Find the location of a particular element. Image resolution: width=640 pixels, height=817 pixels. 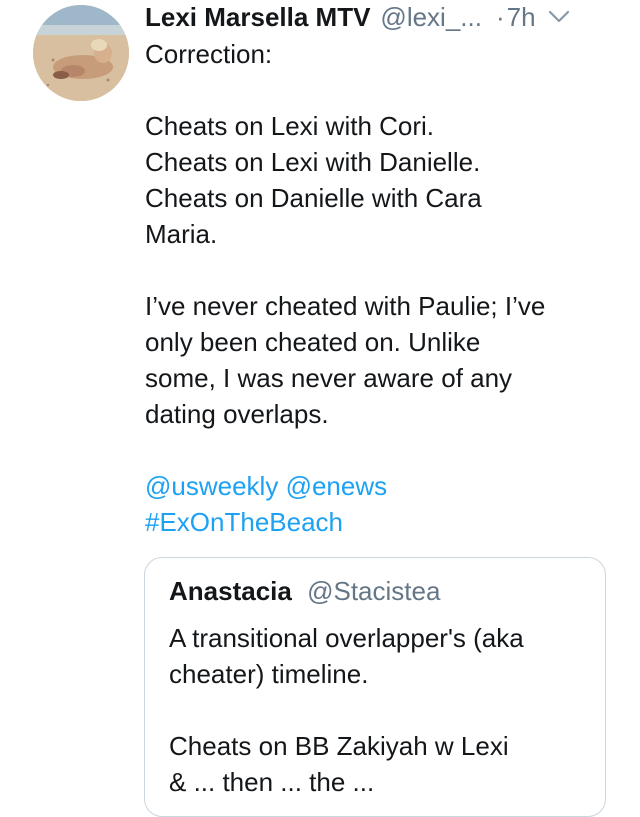

quoted-user-handle: @Stacistea is located at coordinates (374, 591).